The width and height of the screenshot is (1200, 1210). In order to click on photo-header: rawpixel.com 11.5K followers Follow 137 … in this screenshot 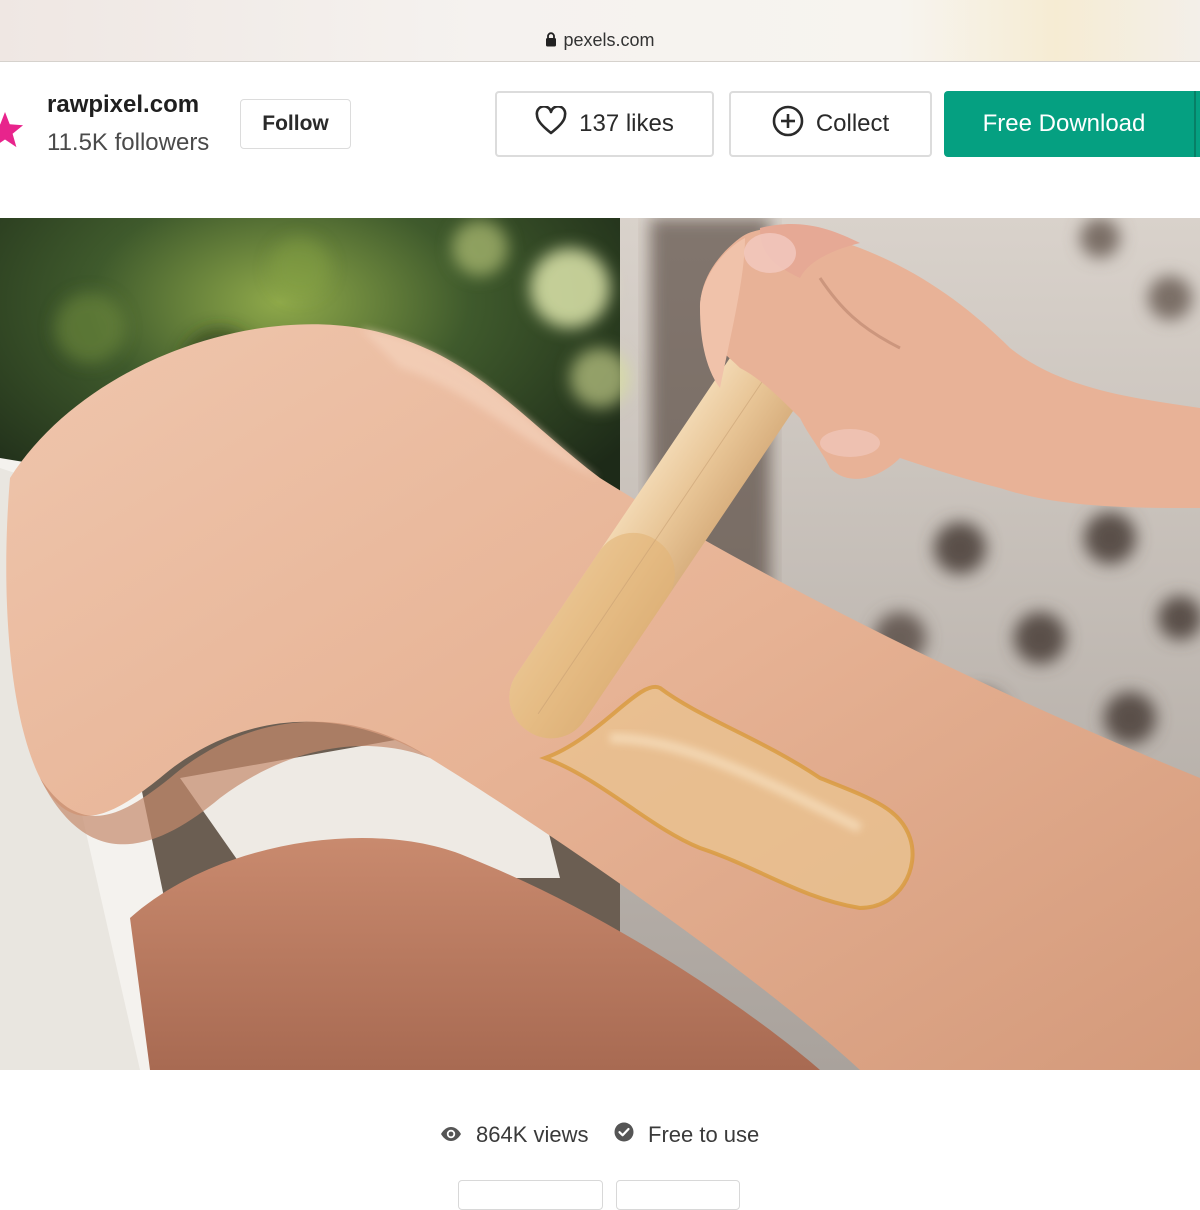, I will do `click(600, 140)`.